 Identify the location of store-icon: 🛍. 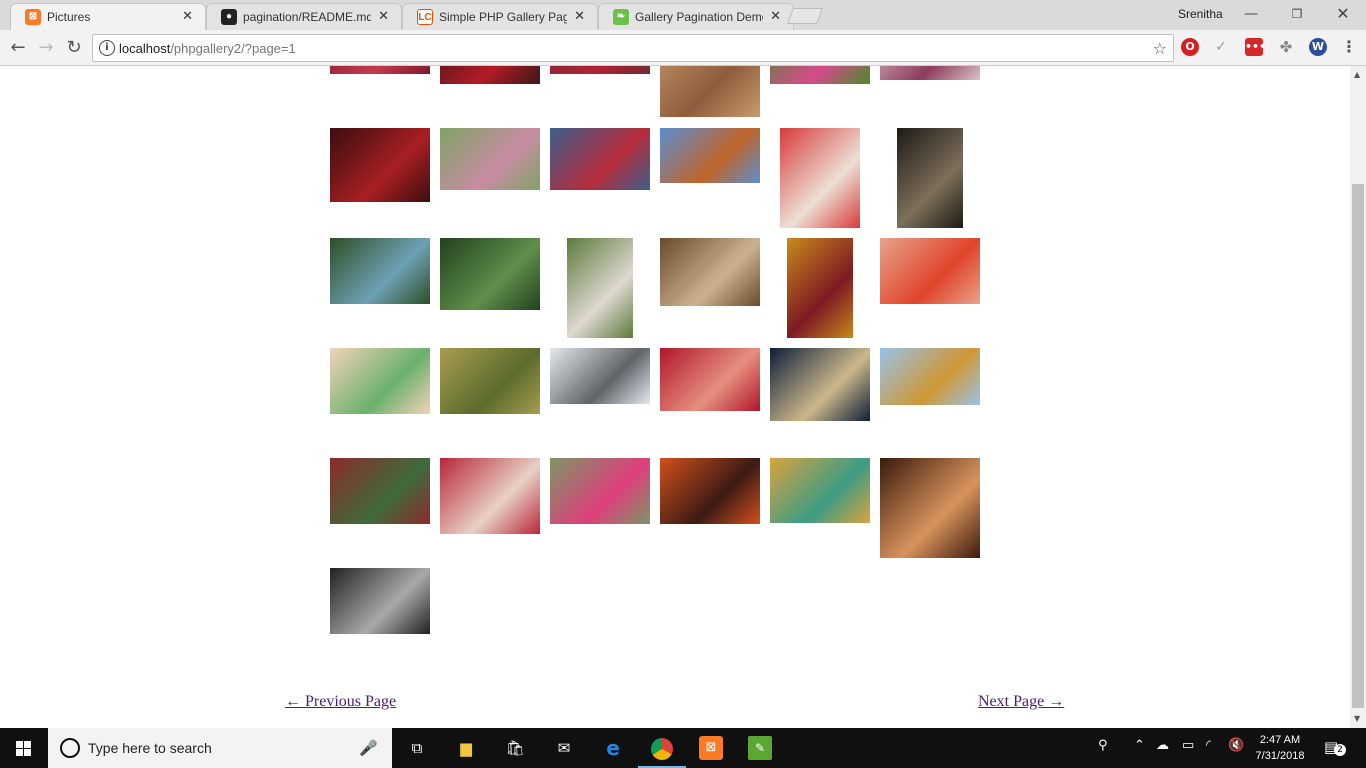
(515, 748).